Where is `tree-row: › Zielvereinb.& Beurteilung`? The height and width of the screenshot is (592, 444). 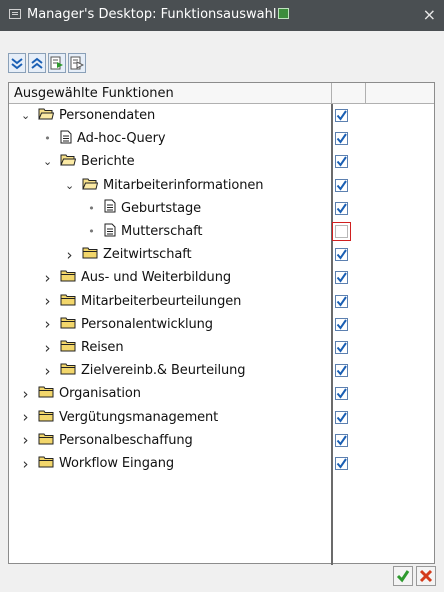
tree-row: › Zielvereinb.& Beurteilung is located at coordinates (221, 370).